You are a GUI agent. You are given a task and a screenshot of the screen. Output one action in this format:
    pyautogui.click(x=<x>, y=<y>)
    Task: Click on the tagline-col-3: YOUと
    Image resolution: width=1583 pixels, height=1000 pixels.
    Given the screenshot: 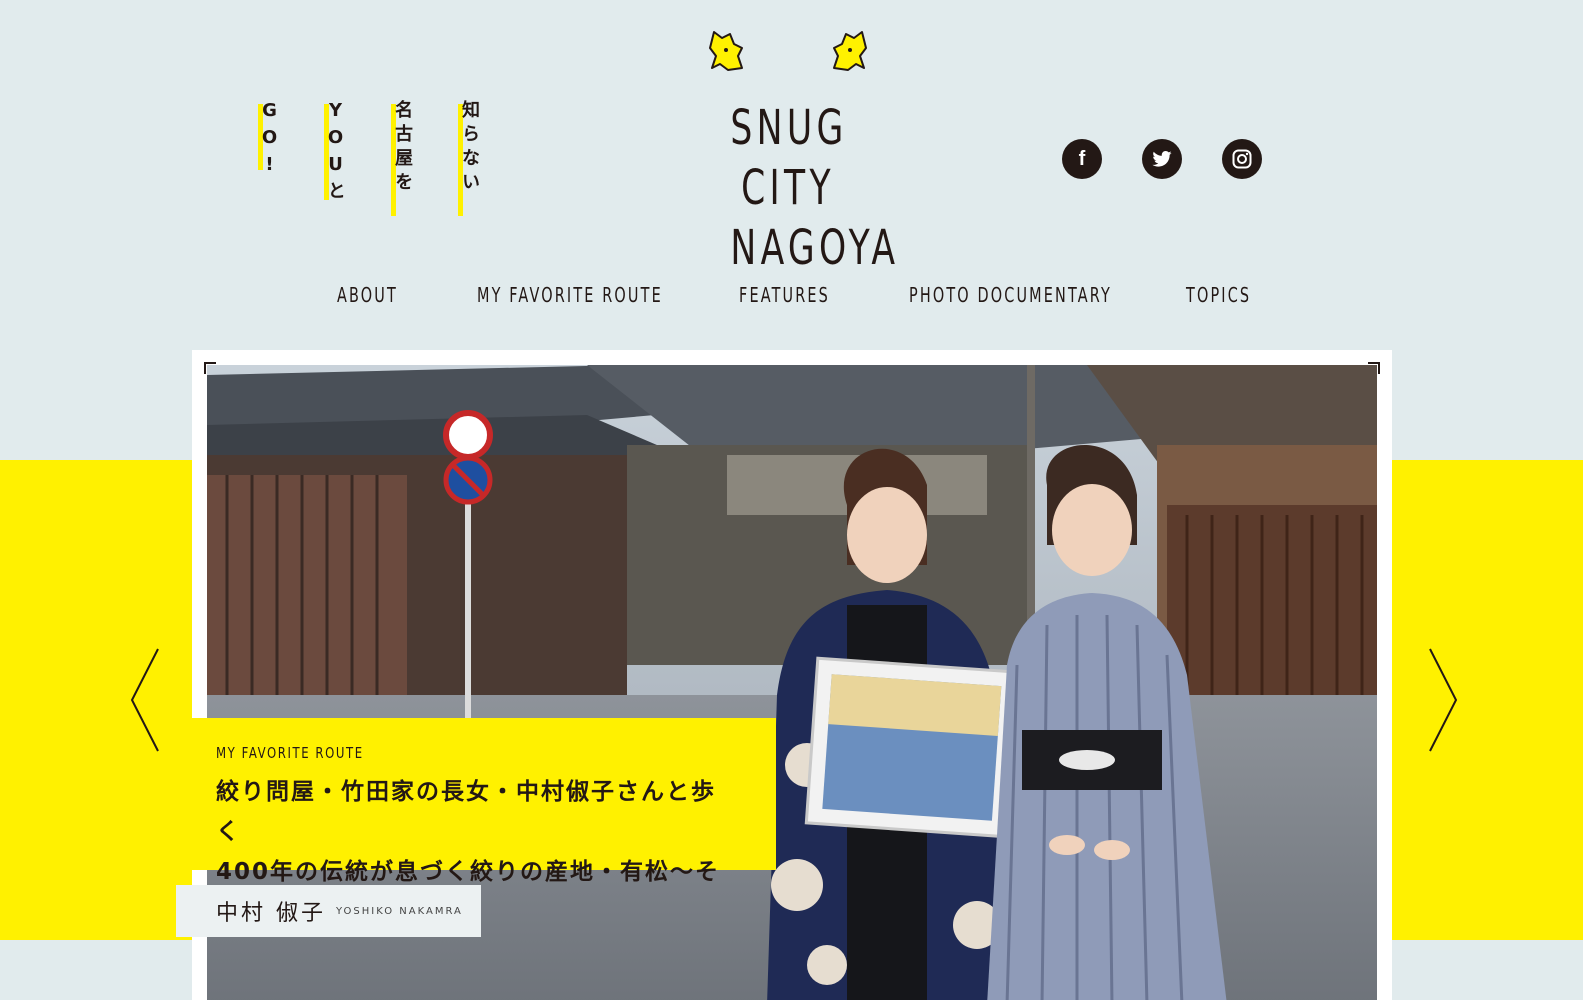 What is the action you would take?
    pyautogui.click(x=335, y=152)
    